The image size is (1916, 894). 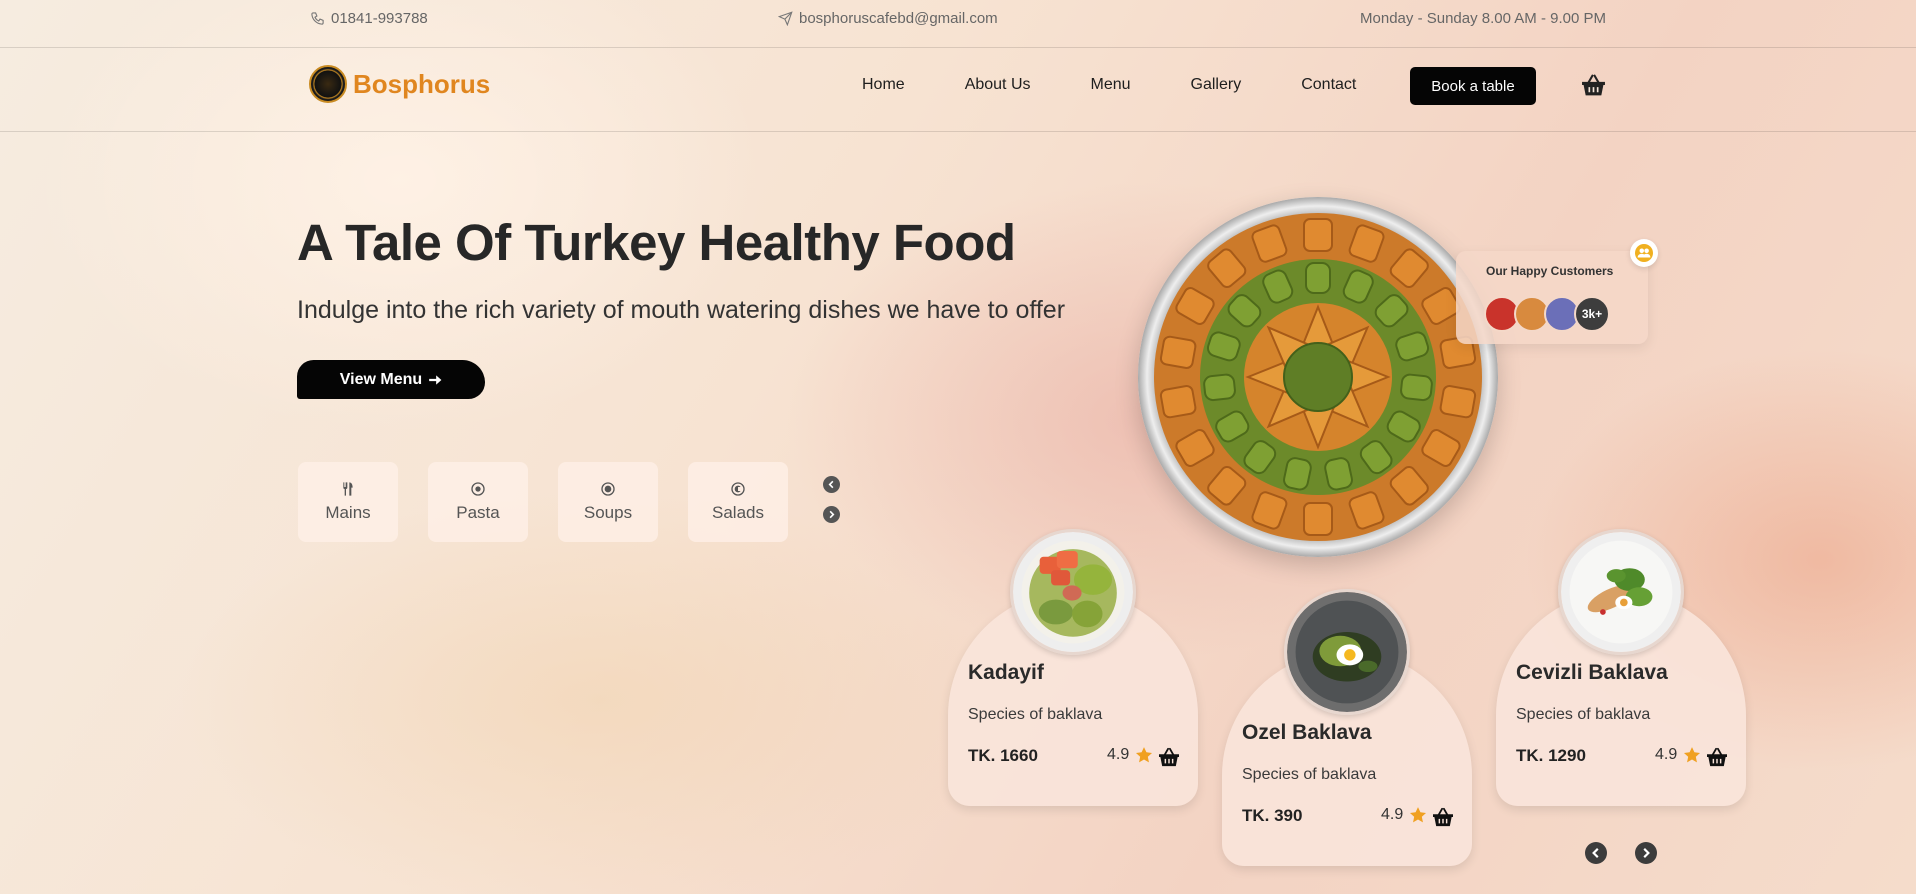 What do you see at coordinates (883, 85) in the screenshot?
I see `nav-home: Home` at bounding box center [883, 85].